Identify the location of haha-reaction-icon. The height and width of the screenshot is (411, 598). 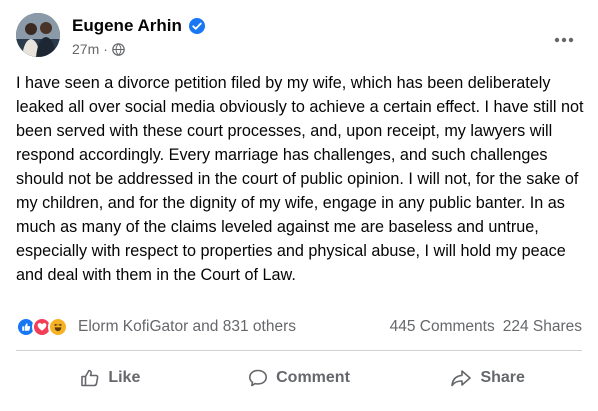
(58, 327).